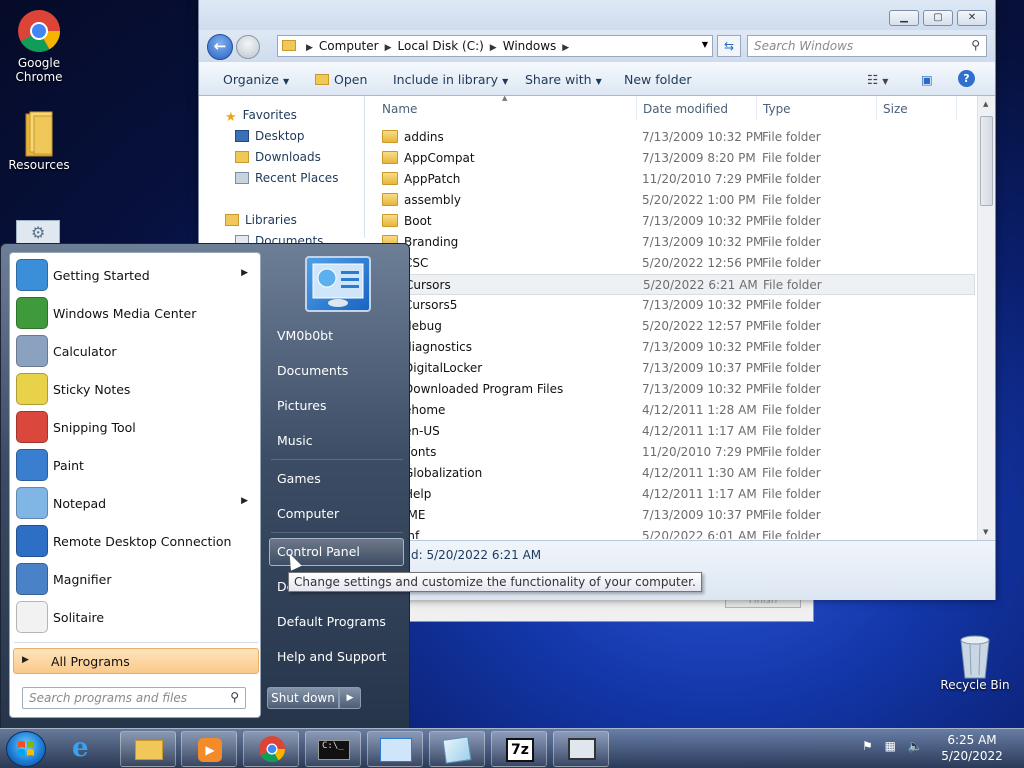 Image resolution: width=1024 pixels, height=768 pixels. I want to click on nav-recent-places: Recent Places, so click(286, 178).